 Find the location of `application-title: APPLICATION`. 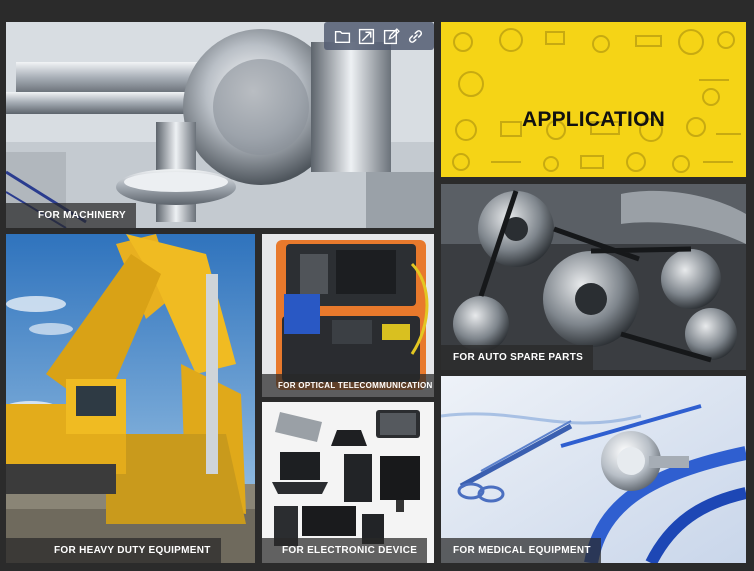

application-title: APPLICATION is located at coordinates (593, 119).